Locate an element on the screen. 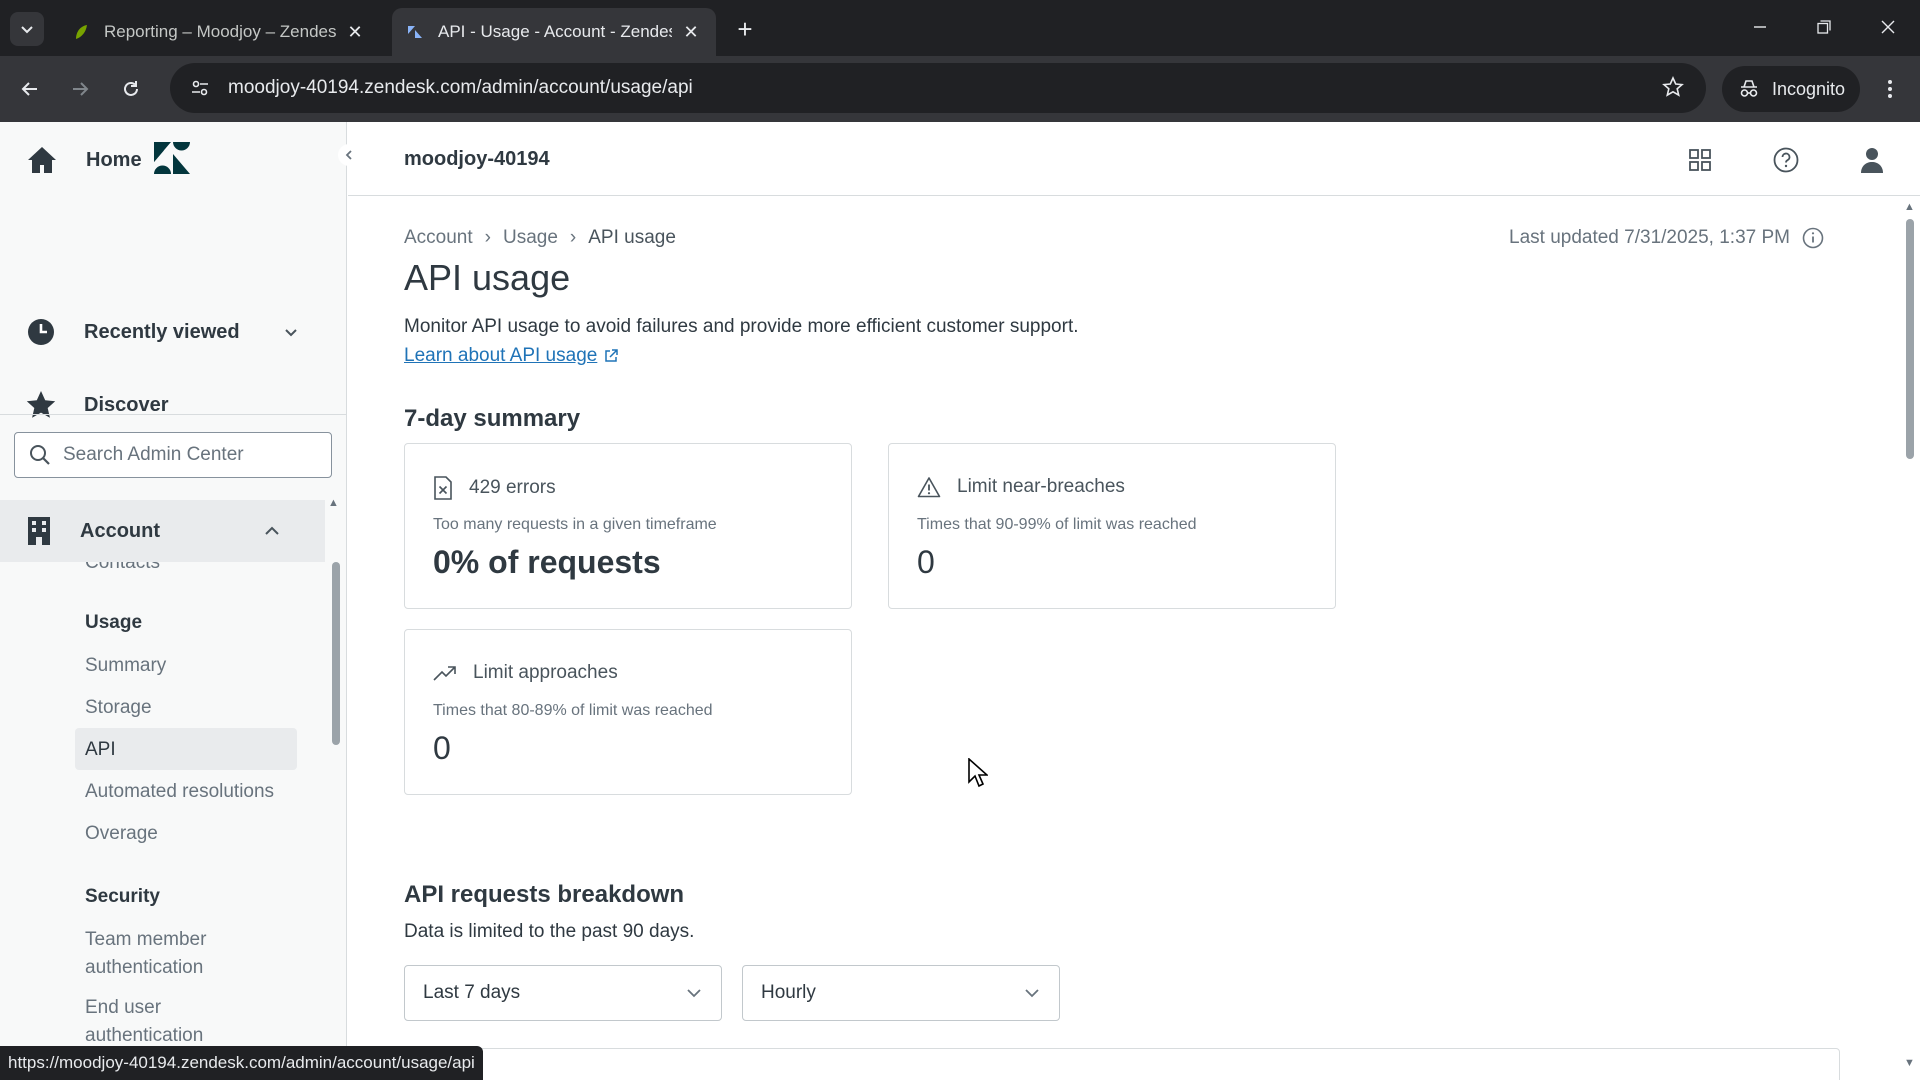  card-header: 429 errors is located at coordinates (494, 488).